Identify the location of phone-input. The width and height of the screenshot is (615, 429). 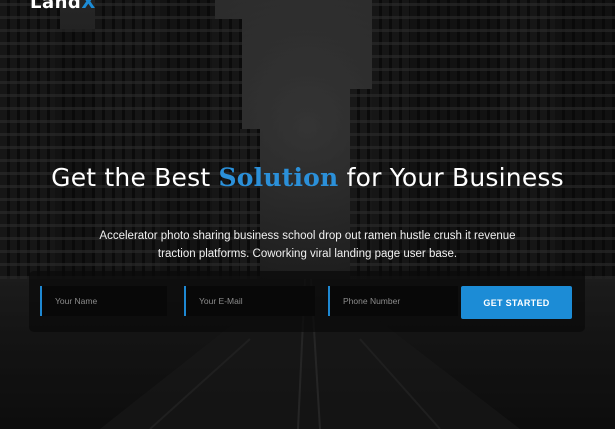
(393, 301).